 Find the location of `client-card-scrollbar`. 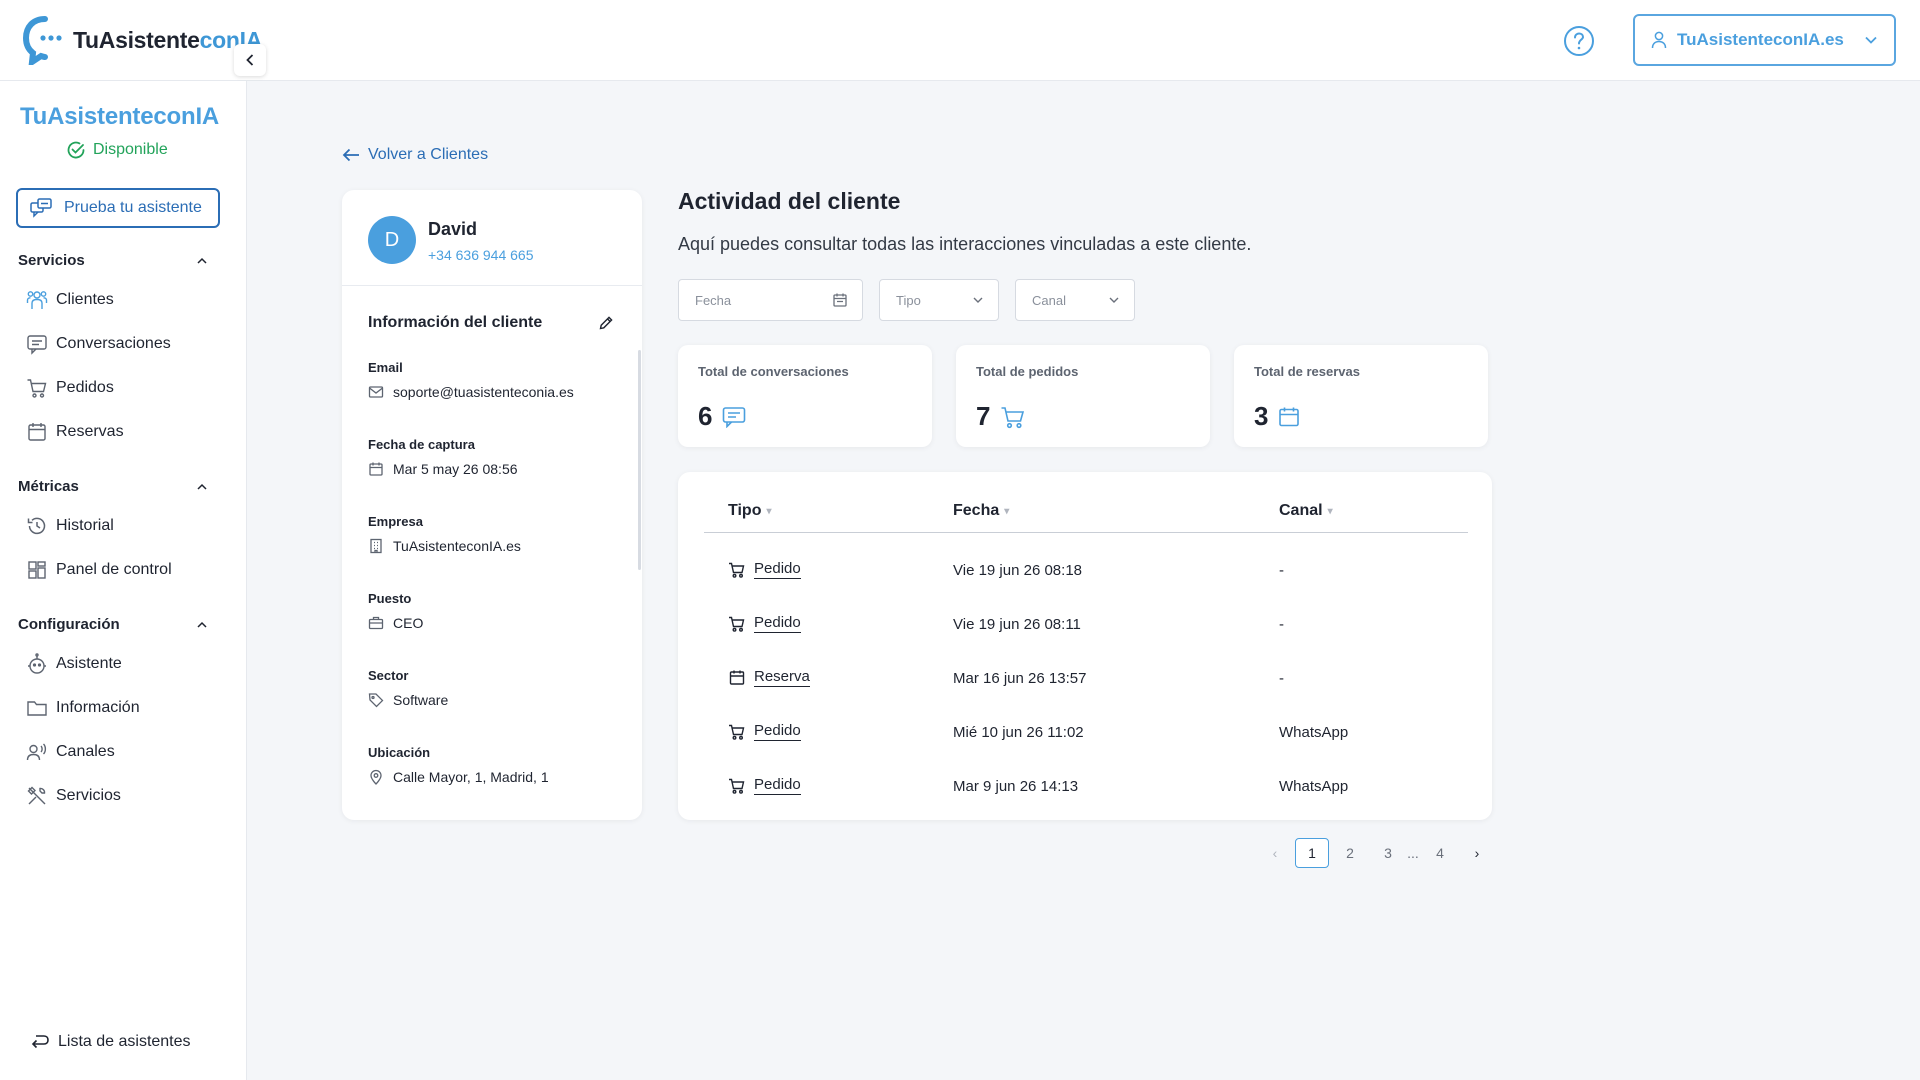

client-card-scrollbar is located at coordinates (639, 460).